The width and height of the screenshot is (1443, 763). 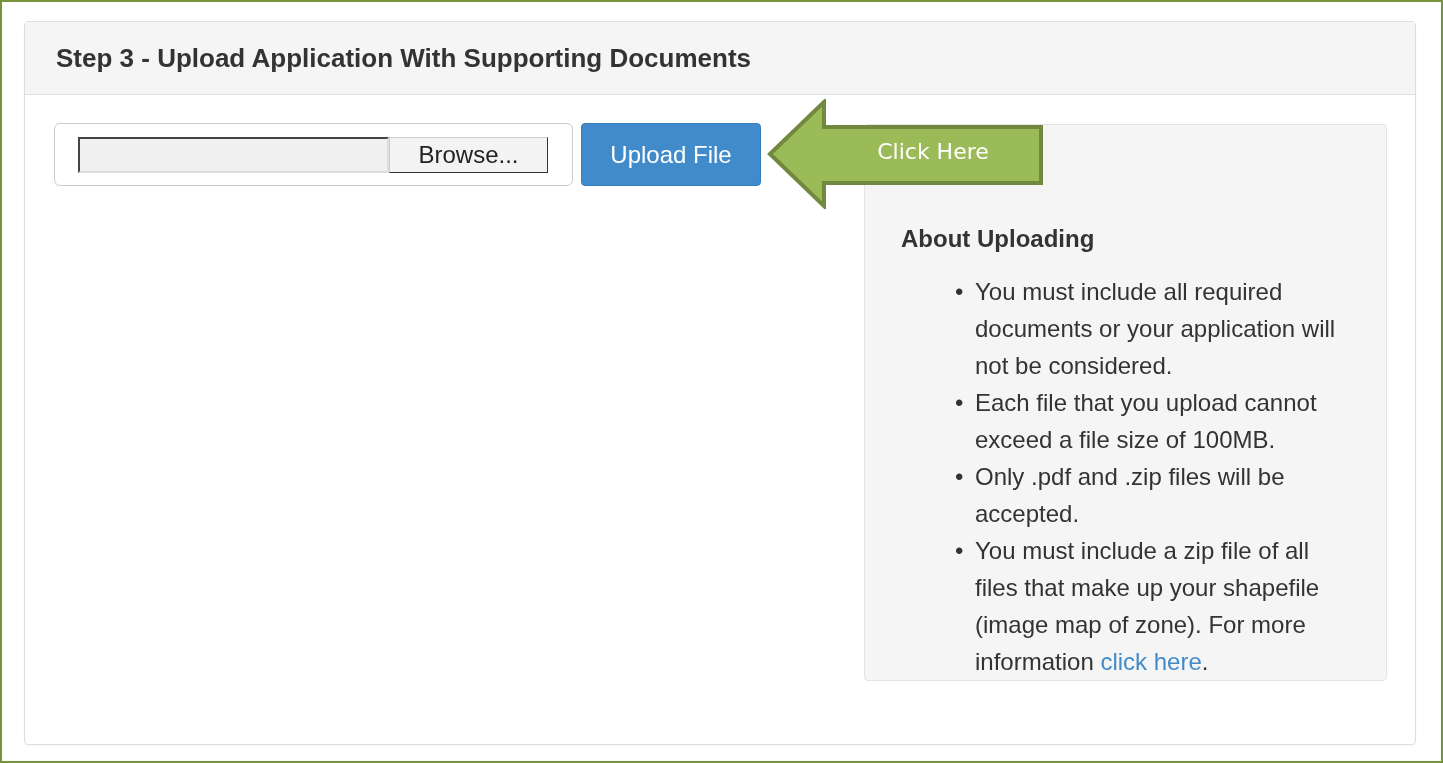 I want to click on info-text: Only .pdf and .zip files will be accepted., so click(x=1130, y=495).